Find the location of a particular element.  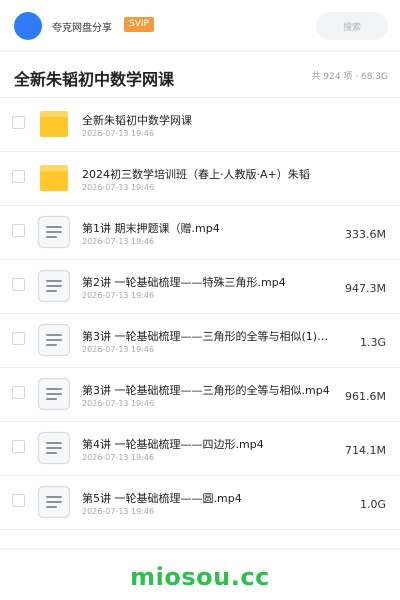

search-input: 搜索 is located at coordinates (352, 26).